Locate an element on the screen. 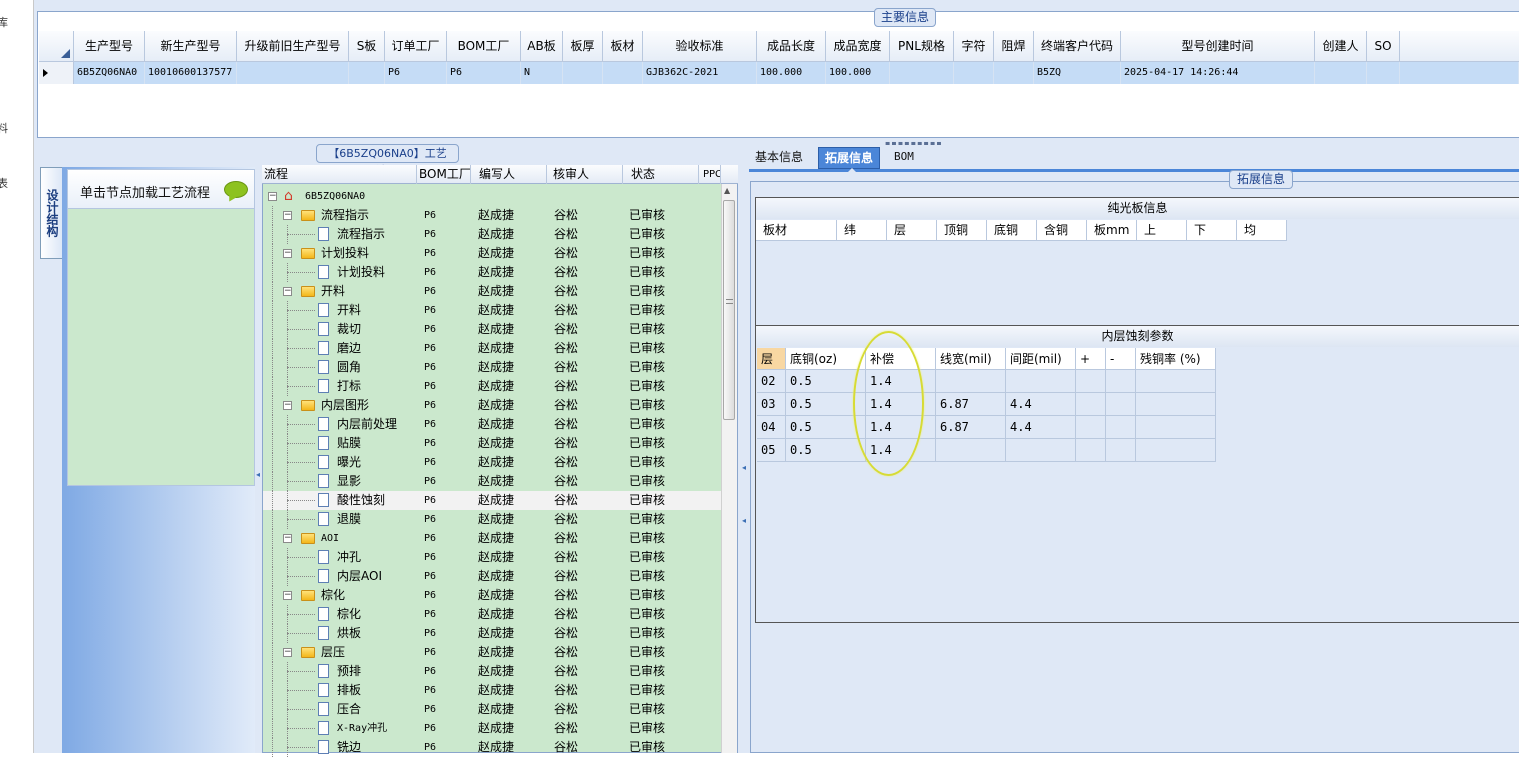  tree-row: 磨边 P6 赵成捷 谷松 已审核 is located at coordinates (492, 348).